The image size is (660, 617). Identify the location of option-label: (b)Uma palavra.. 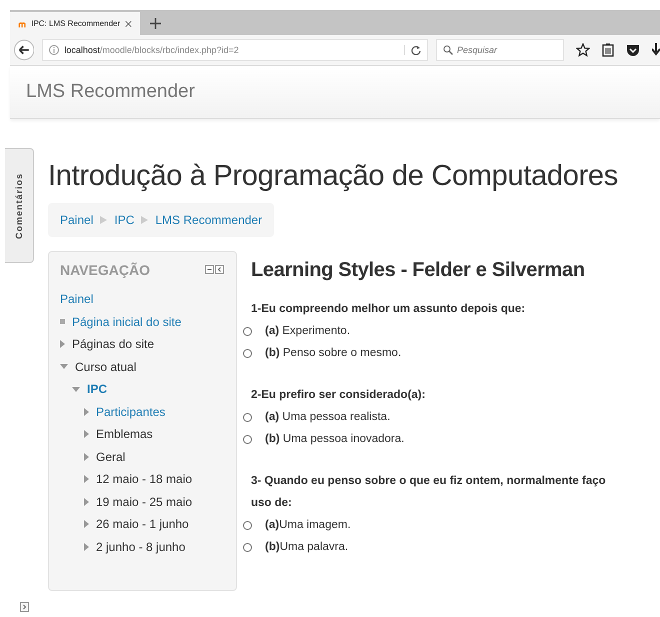
(306, 547).